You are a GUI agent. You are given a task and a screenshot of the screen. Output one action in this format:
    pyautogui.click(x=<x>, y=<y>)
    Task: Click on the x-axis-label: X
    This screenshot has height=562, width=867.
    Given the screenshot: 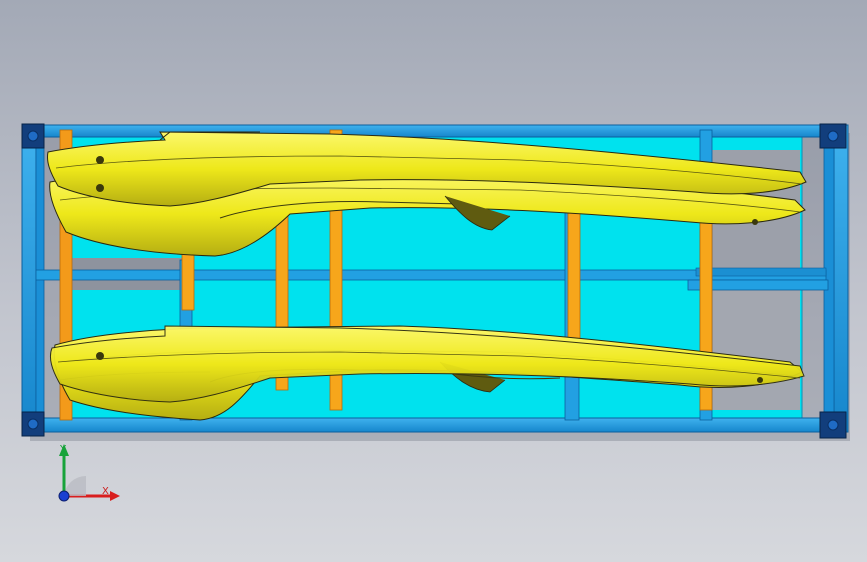 What is the action you would take?
    pyautogui.click(x=105, y=491)
    